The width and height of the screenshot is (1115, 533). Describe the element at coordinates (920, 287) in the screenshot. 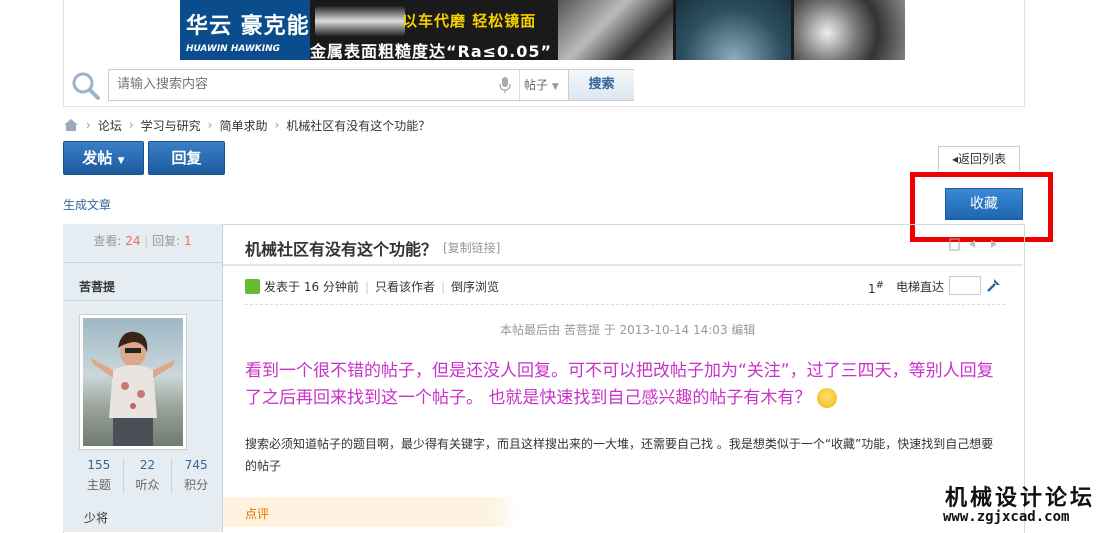

I see `elevator-label: 电梯直达` at that location.